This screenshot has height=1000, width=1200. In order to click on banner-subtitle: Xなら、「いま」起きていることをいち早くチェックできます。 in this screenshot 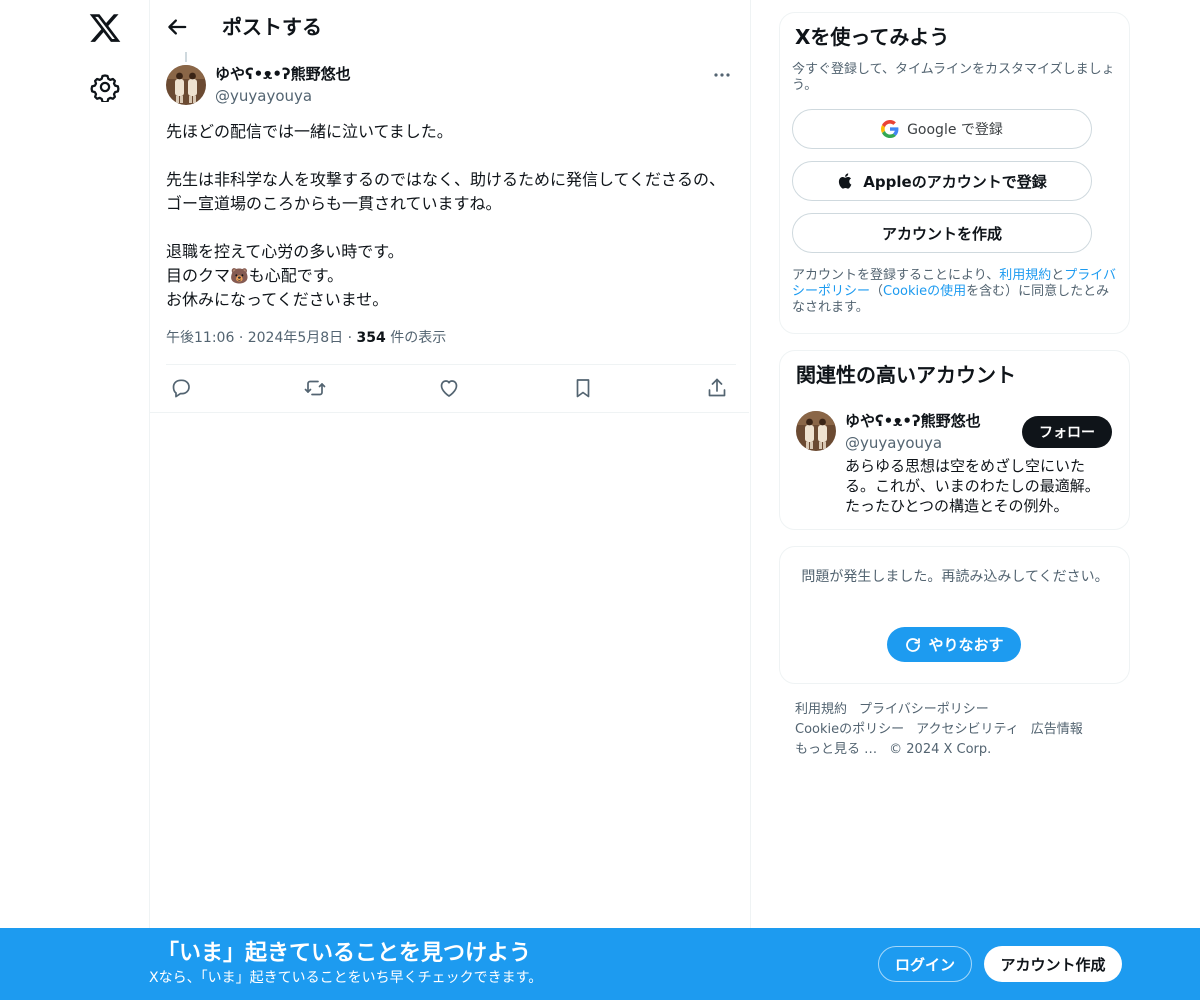, I will do `click(346, 978)`.